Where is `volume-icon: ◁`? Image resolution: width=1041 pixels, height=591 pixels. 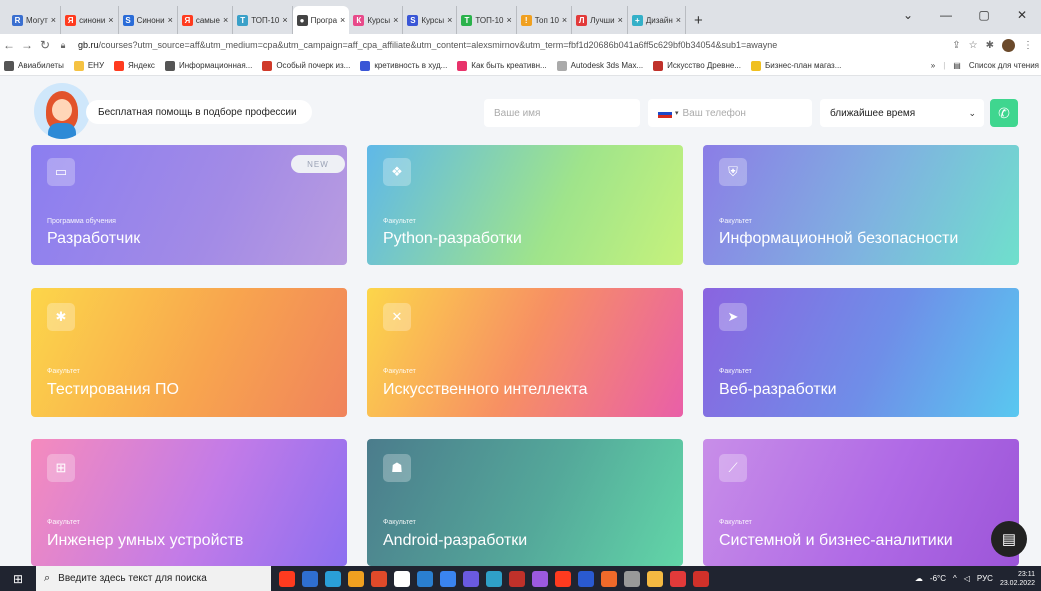 volume-icon: ◁ is located at coordinates (967, 578).